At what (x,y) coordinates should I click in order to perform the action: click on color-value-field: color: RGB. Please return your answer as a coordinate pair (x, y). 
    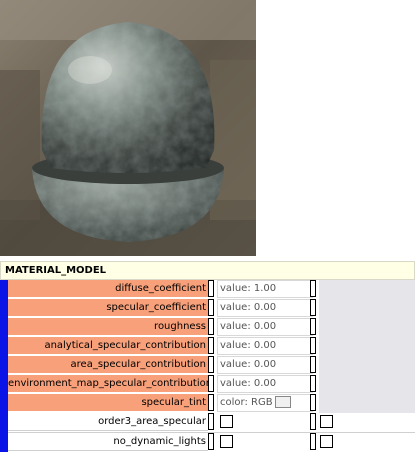
    Looking at the image, I should click on (265, 403).